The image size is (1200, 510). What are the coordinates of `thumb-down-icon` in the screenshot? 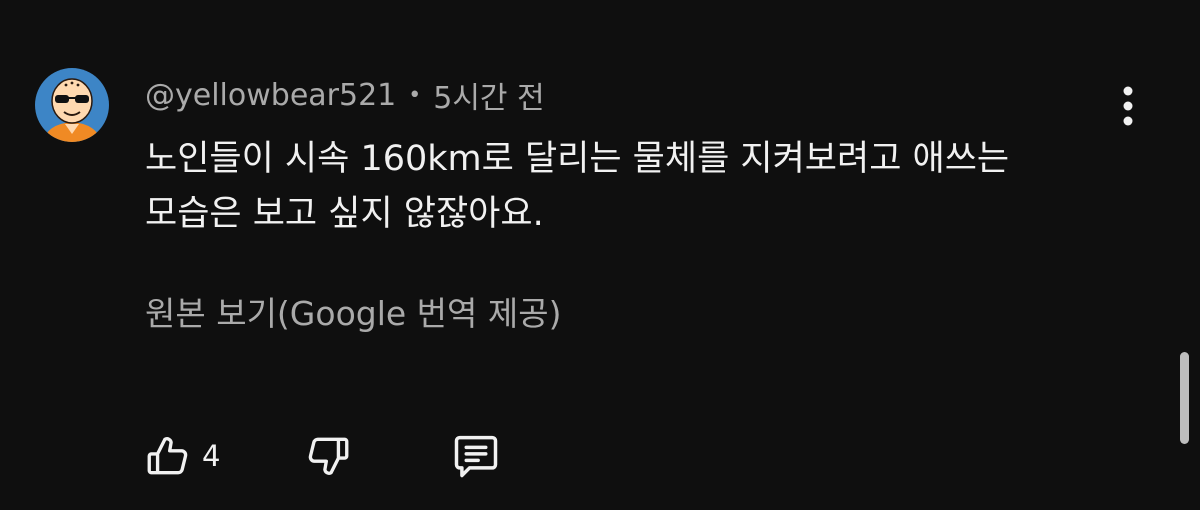 It's located at (329, 456).